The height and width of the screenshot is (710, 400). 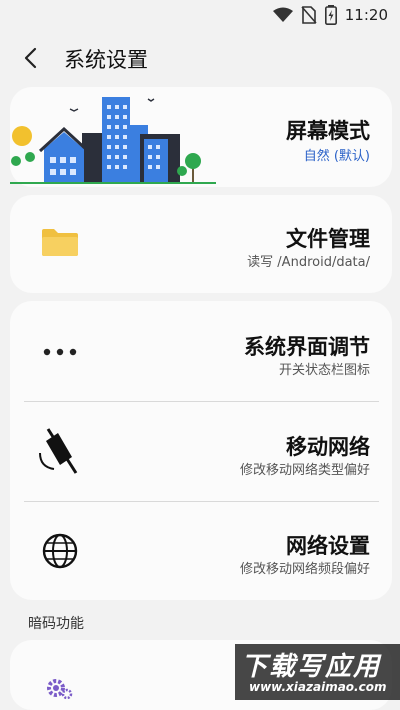 I want to click on status-icons: 11:20, so click(x=330, y=15).